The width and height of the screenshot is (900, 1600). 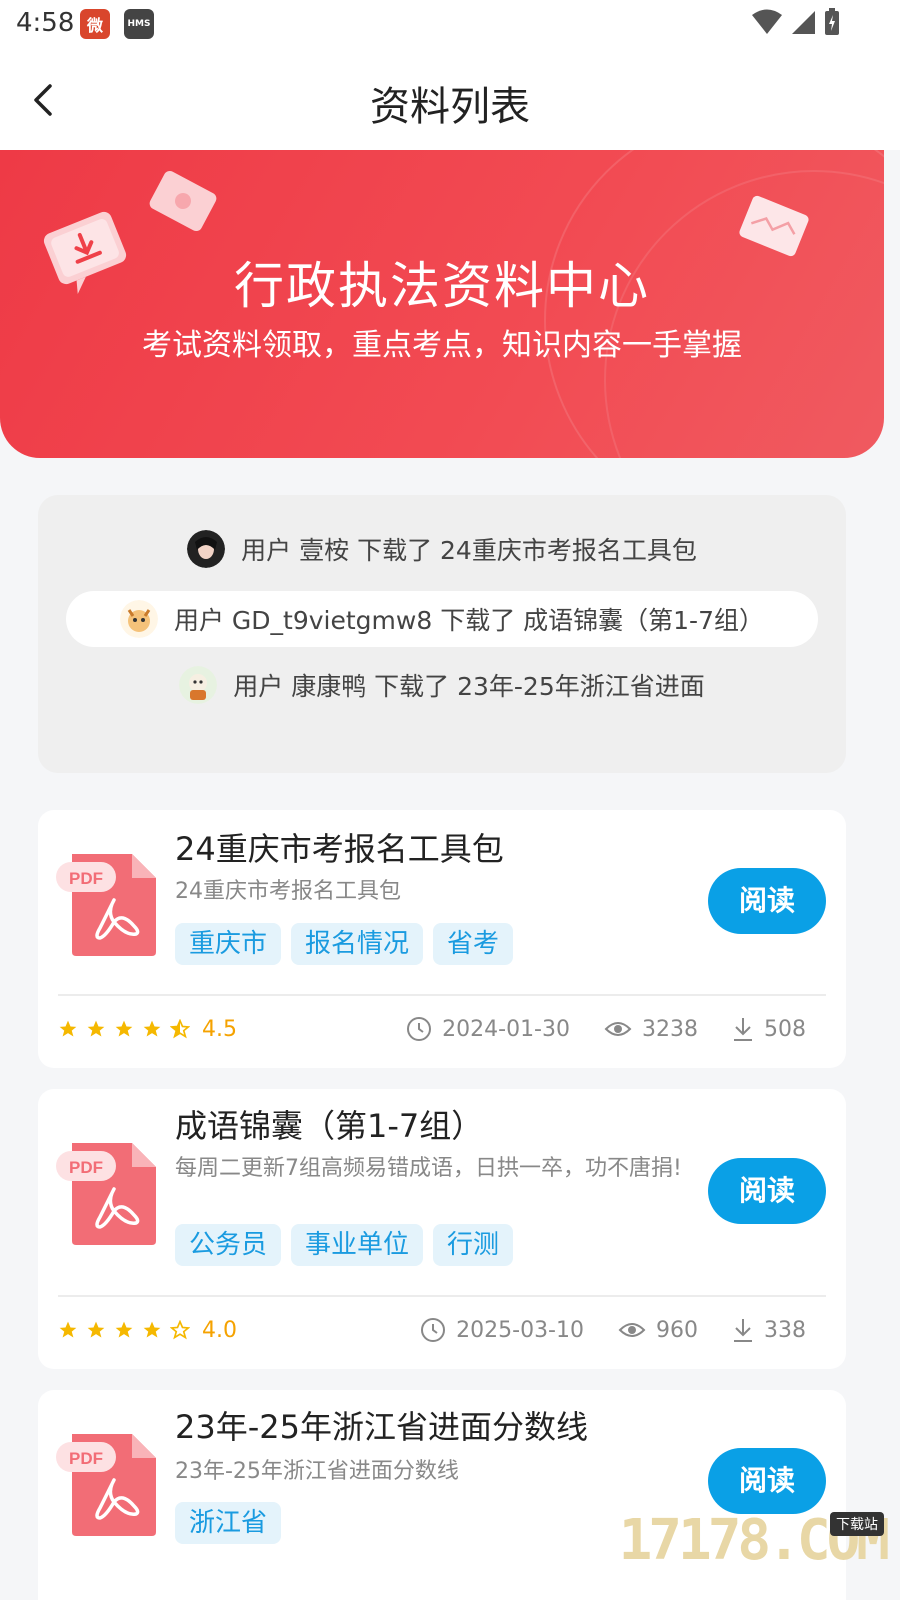 I want to click on signal-icon, so click(x=803, y=22).